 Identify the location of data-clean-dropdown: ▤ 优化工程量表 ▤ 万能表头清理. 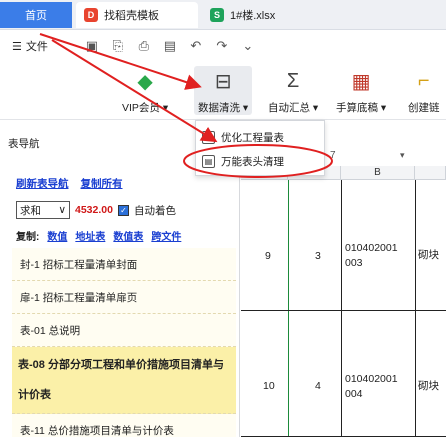
(260, 148).